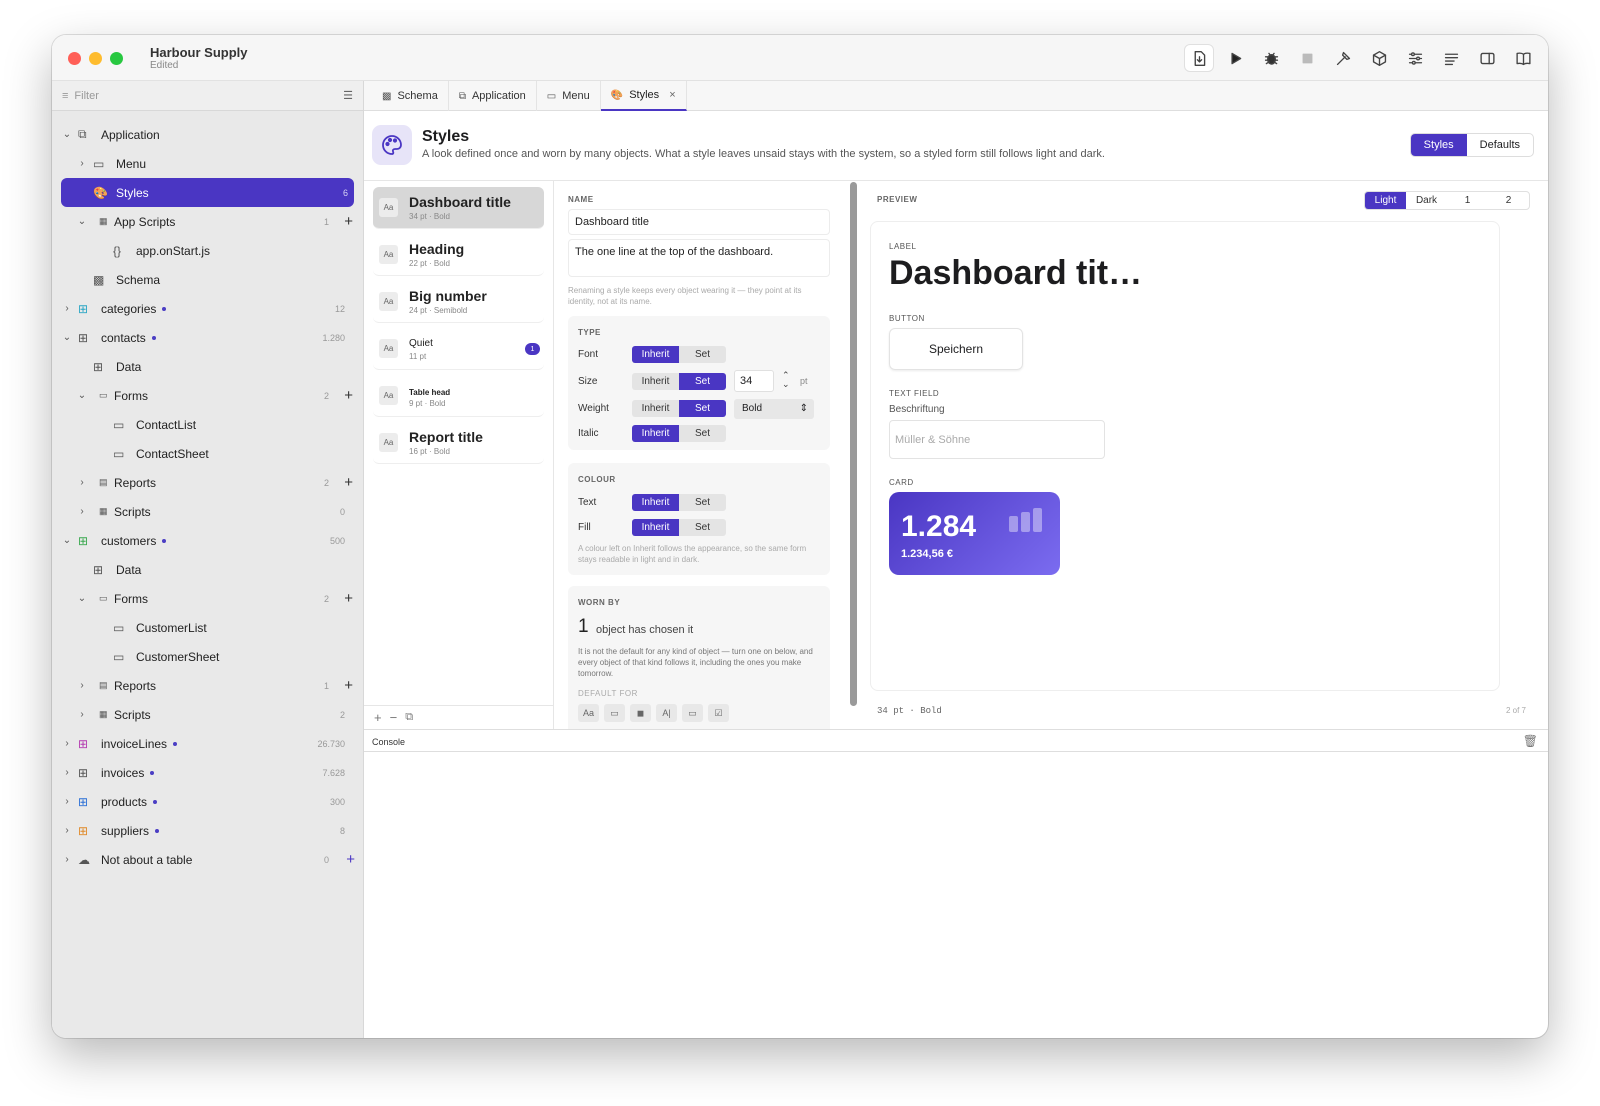 The width and height of the screenshot is (1600, 1106). Describe the element at coordinates (207, 279) in the screenshot. I see `sidebar-item-schema: ▩ Schema` at that location.